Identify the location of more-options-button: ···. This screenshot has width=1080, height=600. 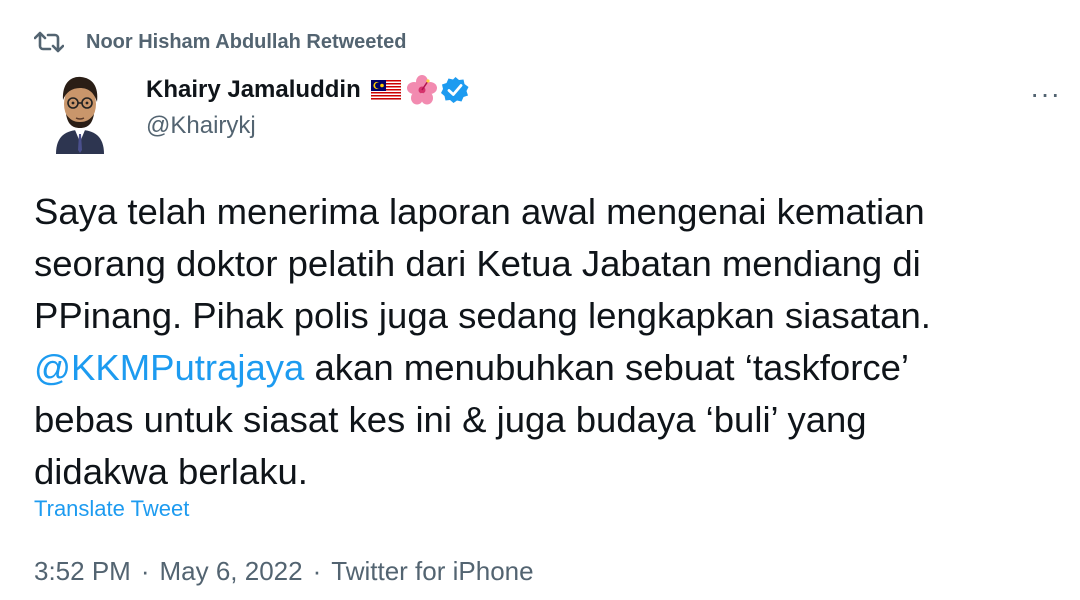
(1045, 94).